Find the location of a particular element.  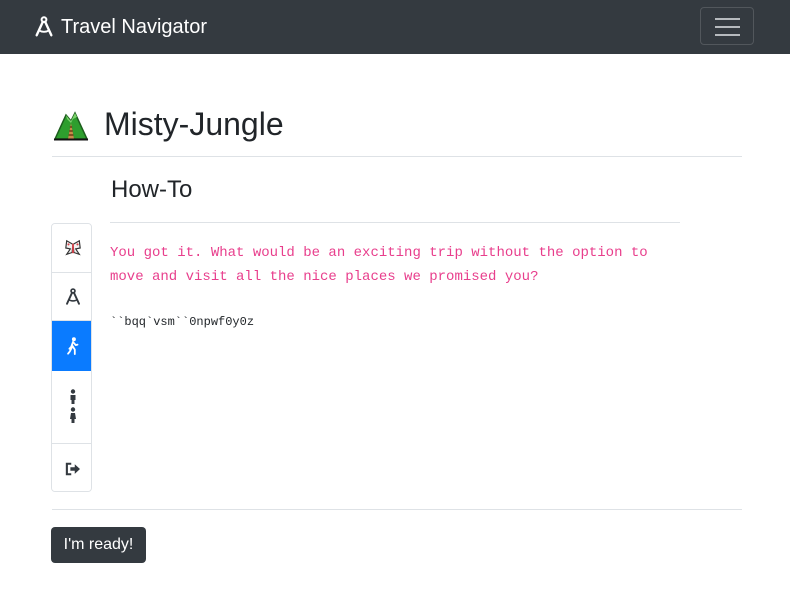

page-header: Misty-Jungle is located at coordinates (168, 124).